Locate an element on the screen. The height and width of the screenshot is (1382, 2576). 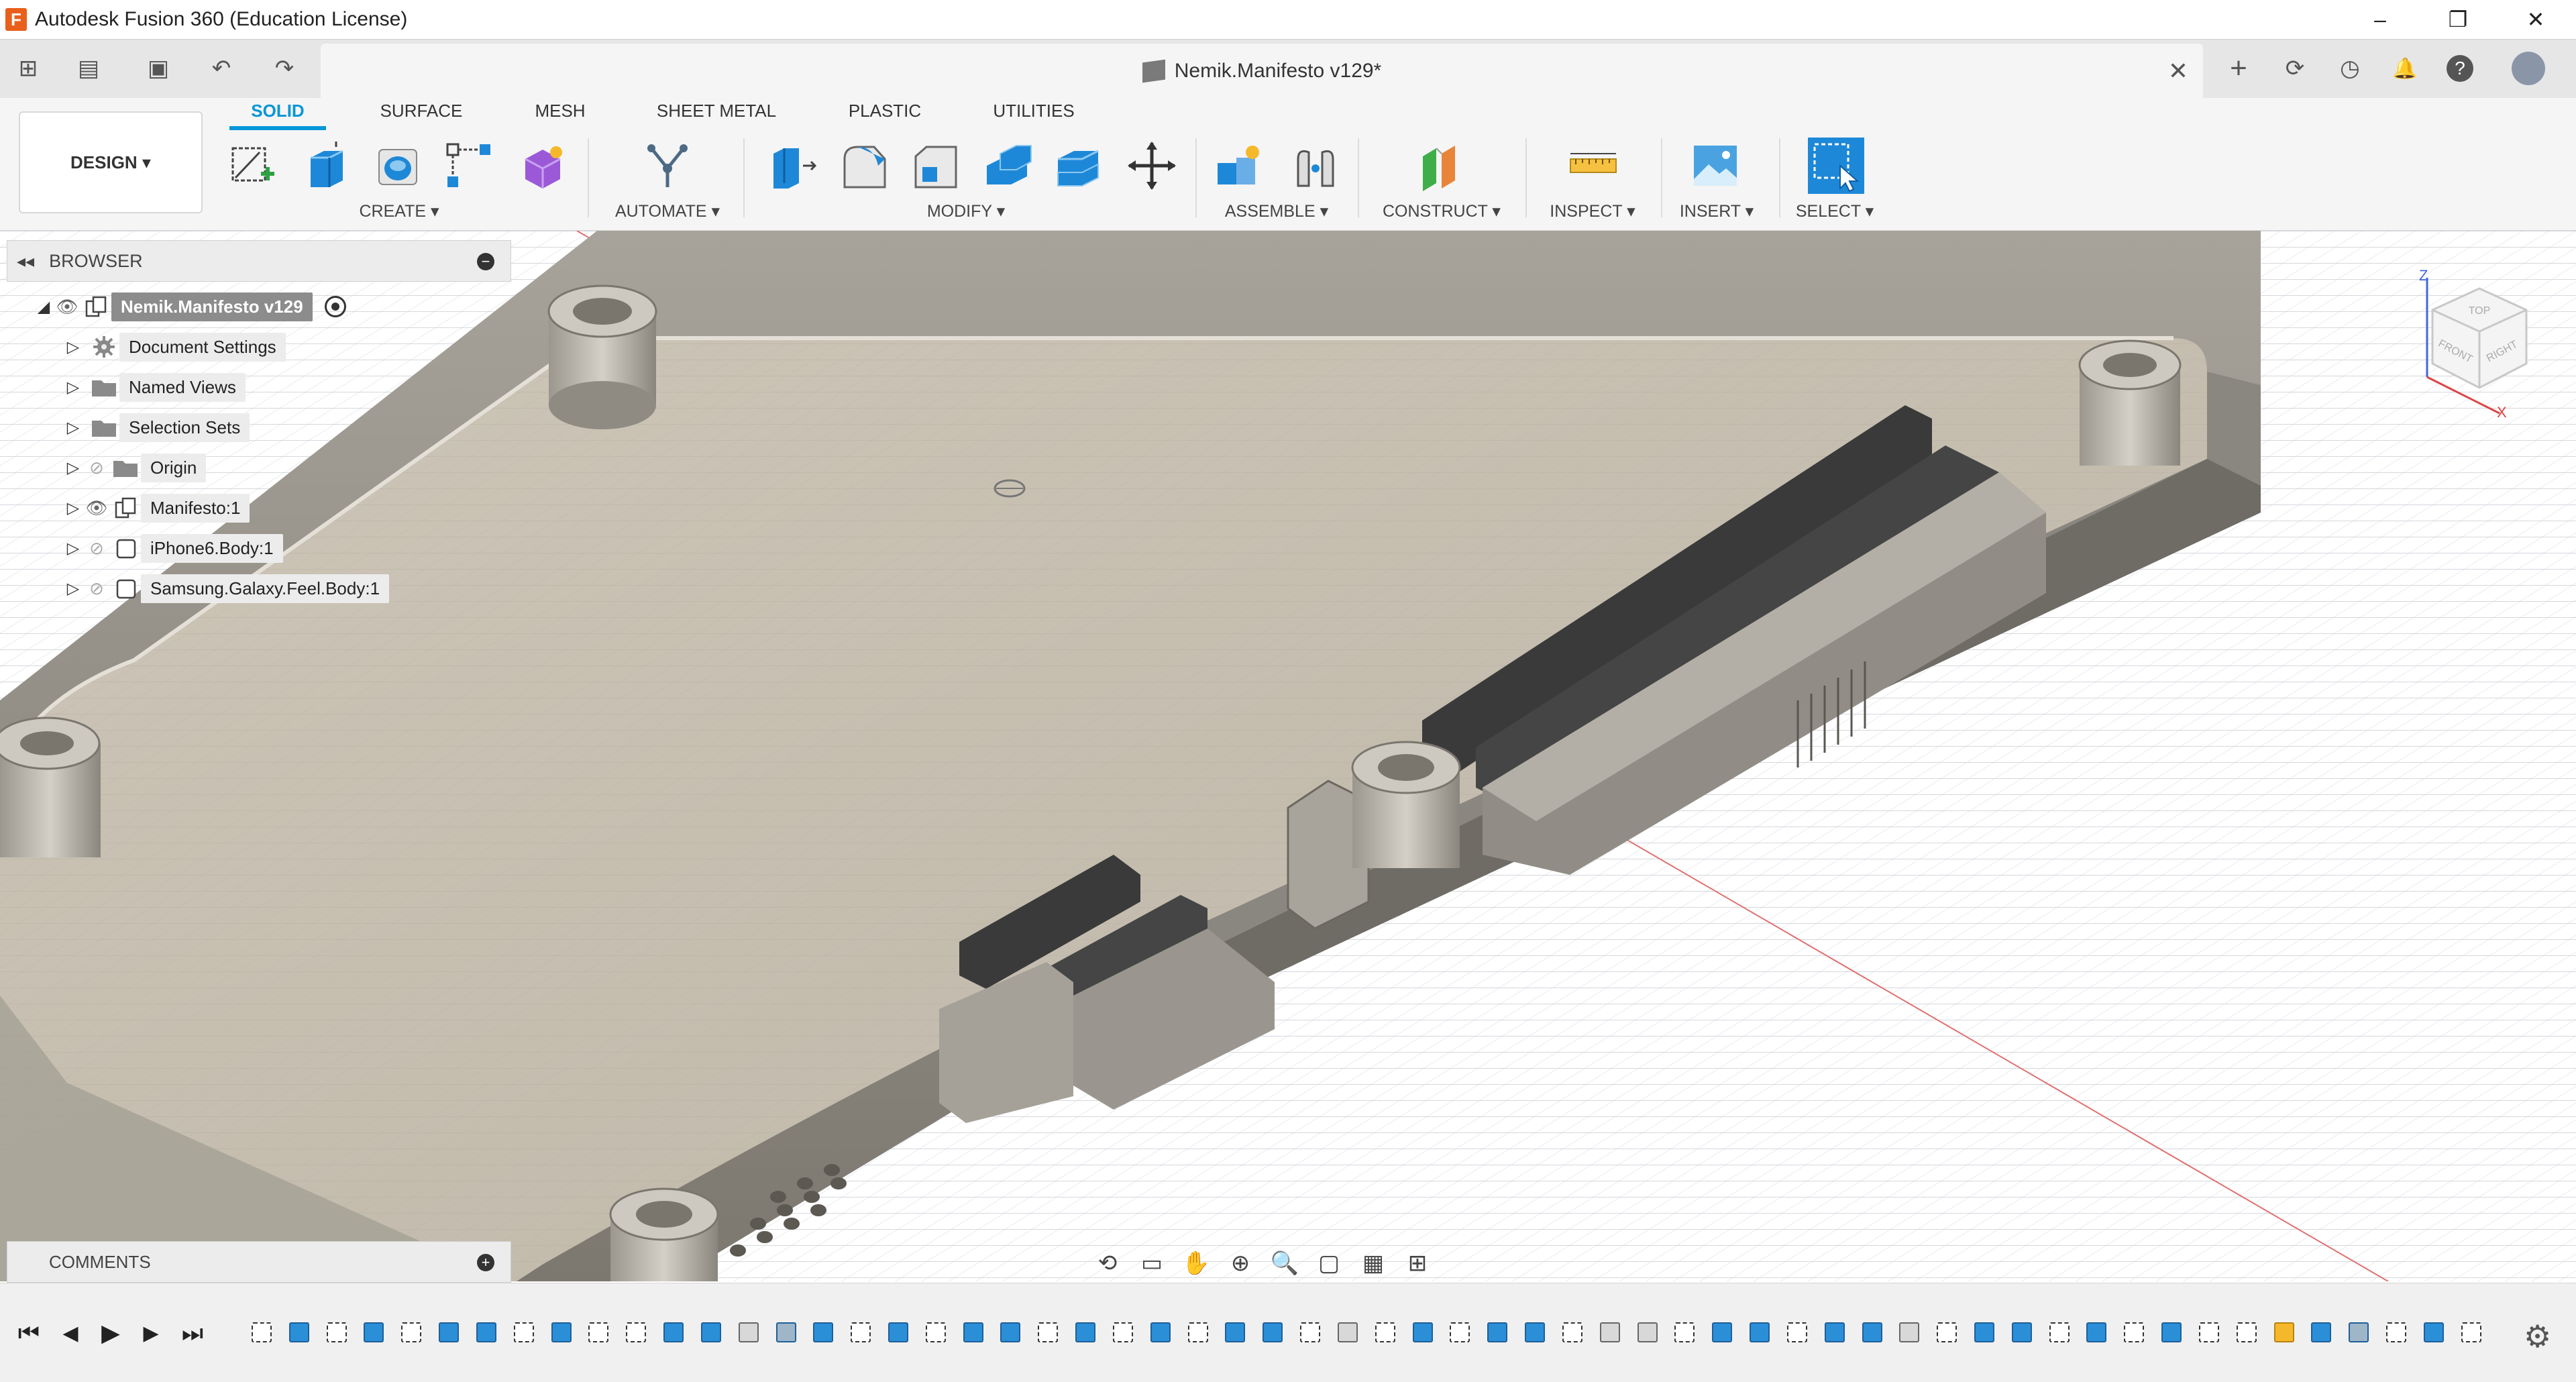
extrude-icon is located at coordinates (327, 166).